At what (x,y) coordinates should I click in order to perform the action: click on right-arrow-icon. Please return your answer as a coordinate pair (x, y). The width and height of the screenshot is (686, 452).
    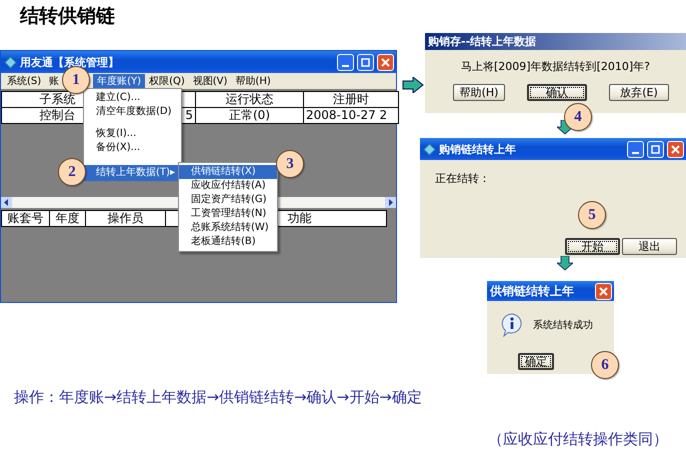
    Looking at the image, I should click on (390, 202).